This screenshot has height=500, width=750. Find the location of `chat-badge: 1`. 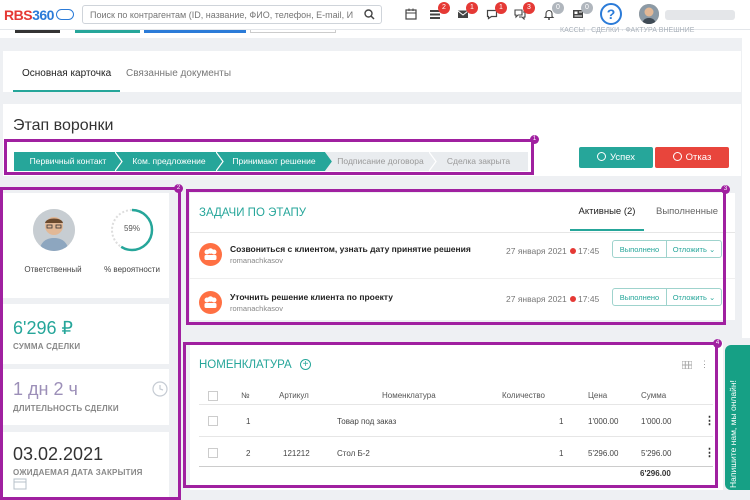

chat-badge: 1 is located at coordinates (501, 8).